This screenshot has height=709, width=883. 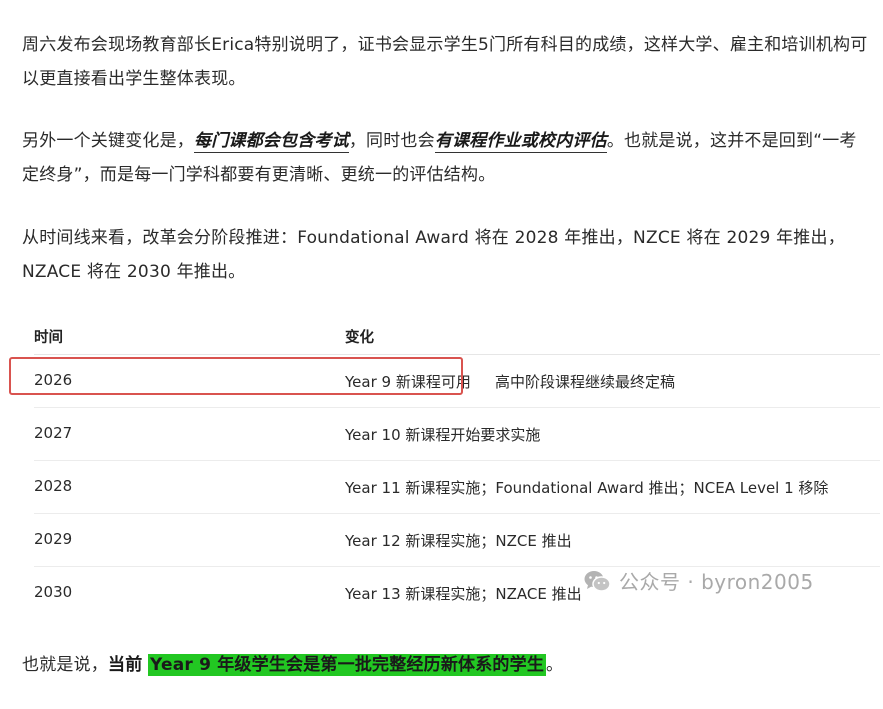 What do you see at coordinates (108, 141) in the screenshot?
I see `key-change-intro: 另外一个关键变化是，` at bounding box center [108, 141].